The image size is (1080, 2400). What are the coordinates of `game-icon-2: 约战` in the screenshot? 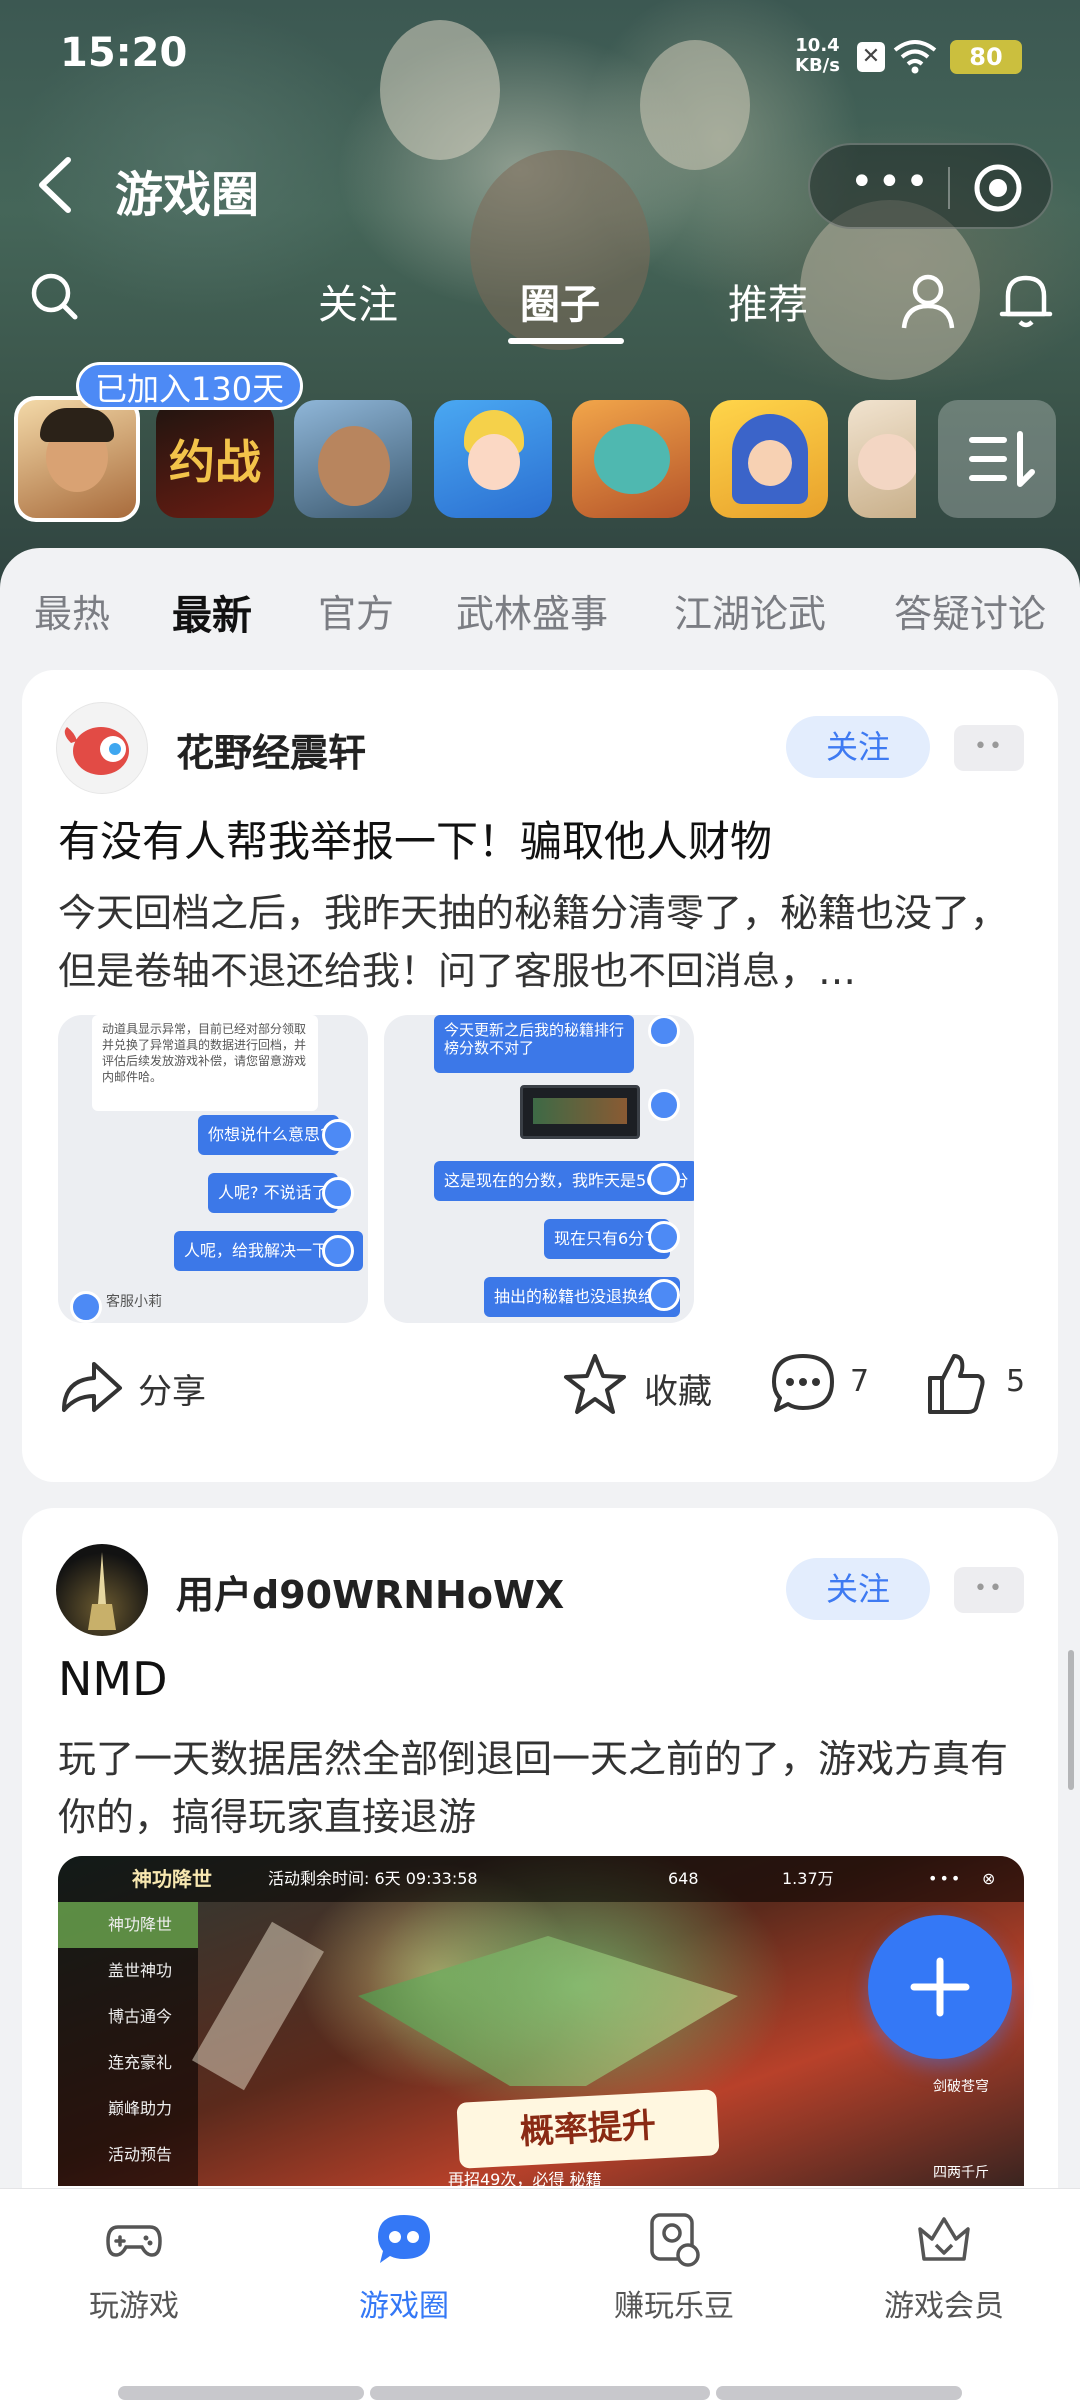 It's located at (215, 459).